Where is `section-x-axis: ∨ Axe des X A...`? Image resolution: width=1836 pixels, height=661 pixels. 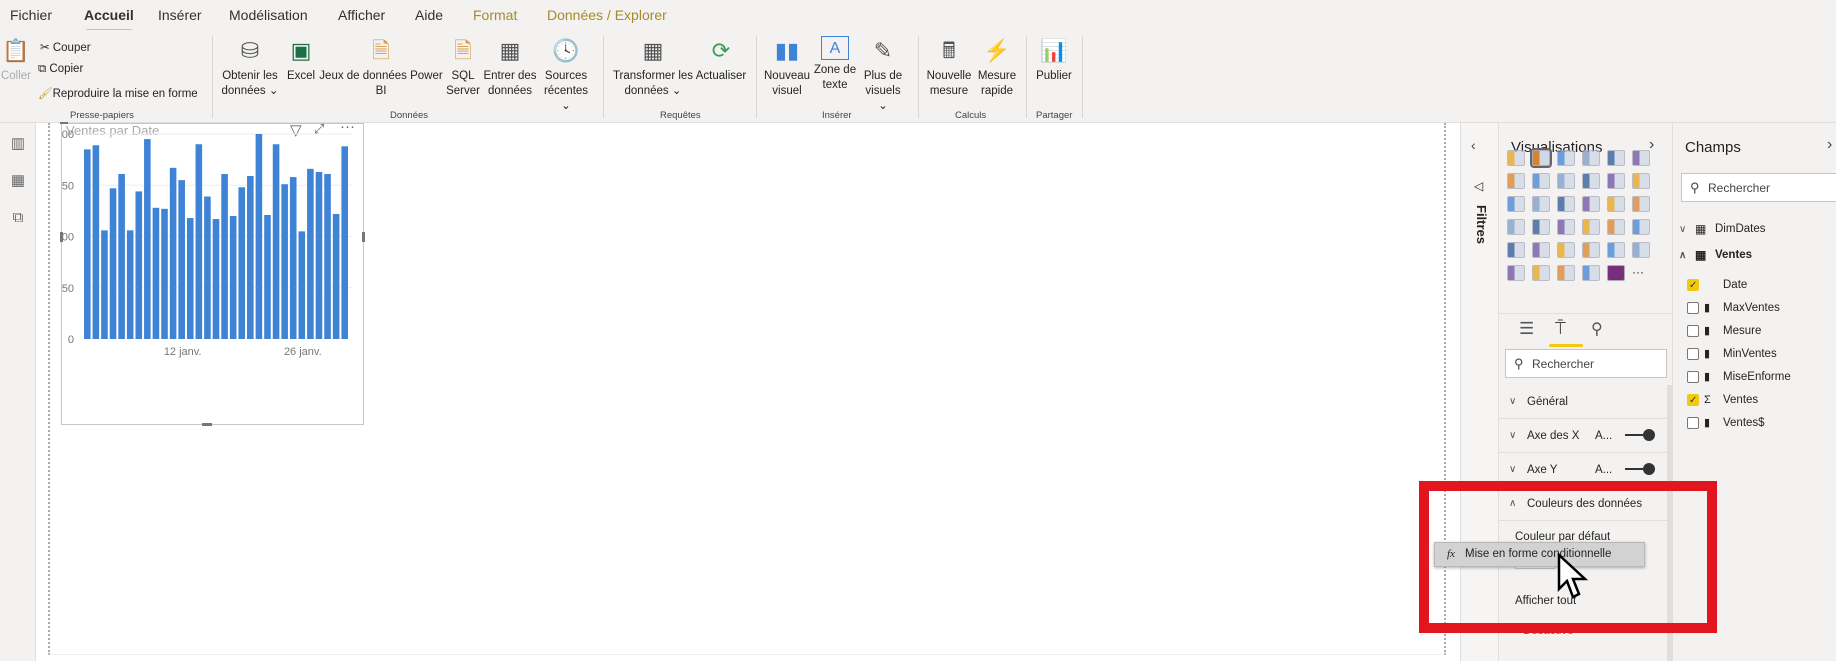
section-x-axis: ∨ Axe des X A... is located at coordinates (1583, 436).